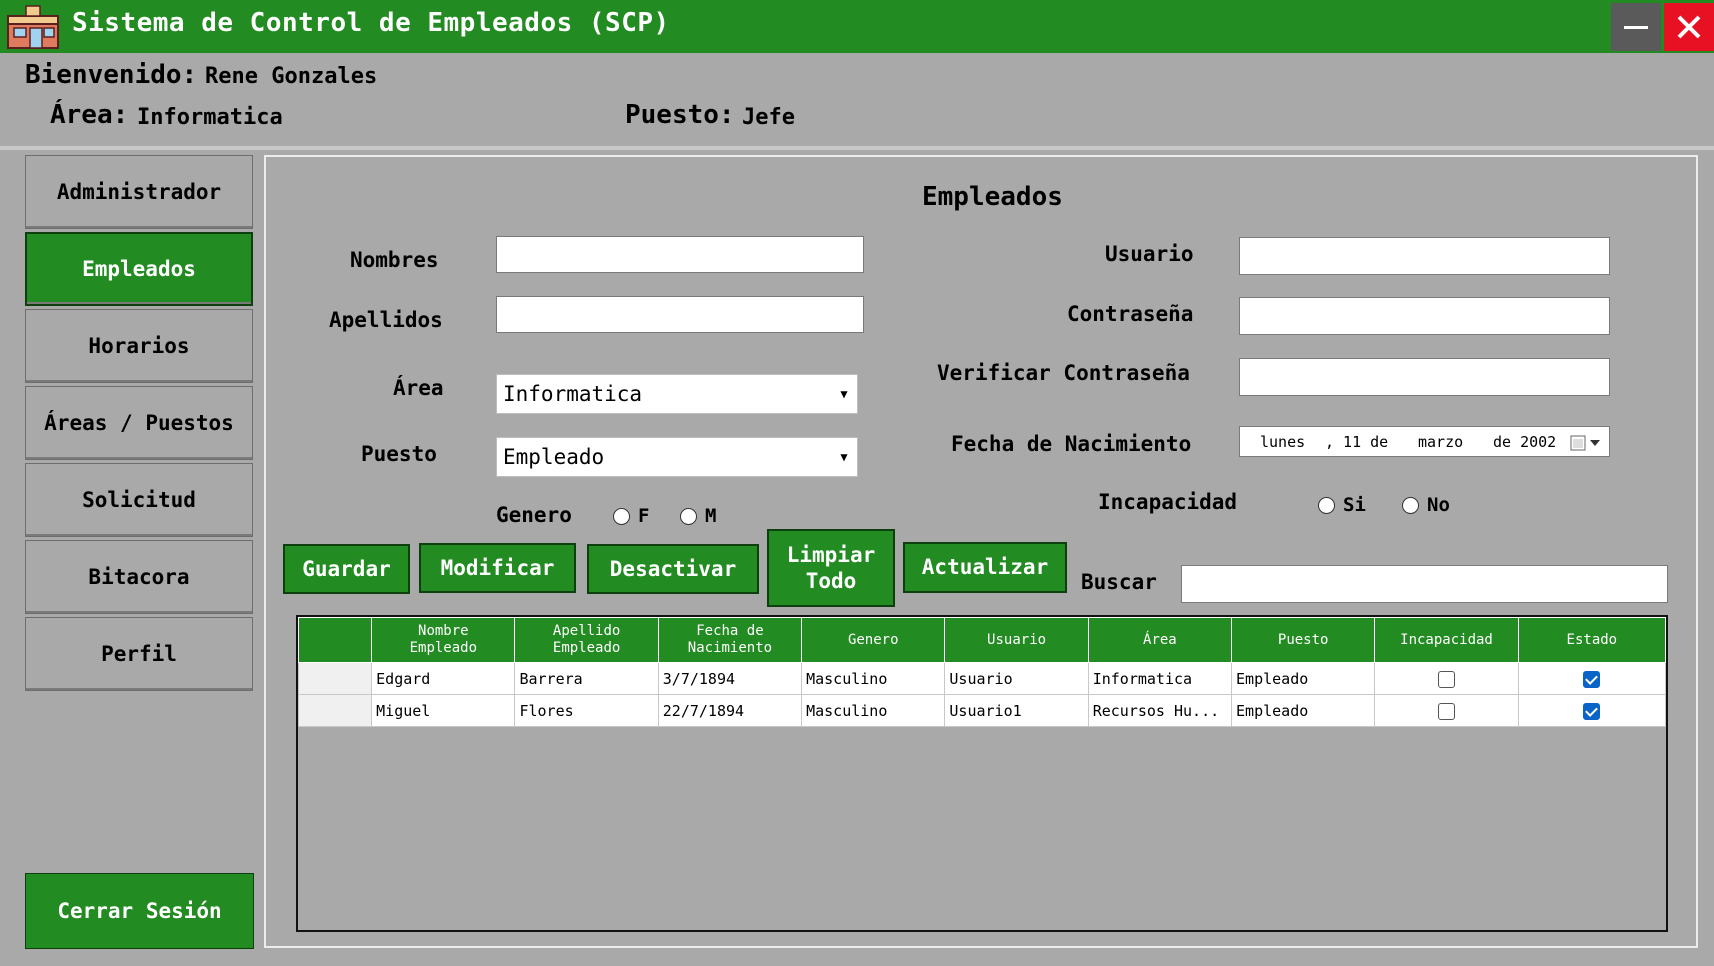 Image resolution: width=1714 pixels, height=966 pixels. I want to click on user-name: Rene Gonzales, so click(291, 76).